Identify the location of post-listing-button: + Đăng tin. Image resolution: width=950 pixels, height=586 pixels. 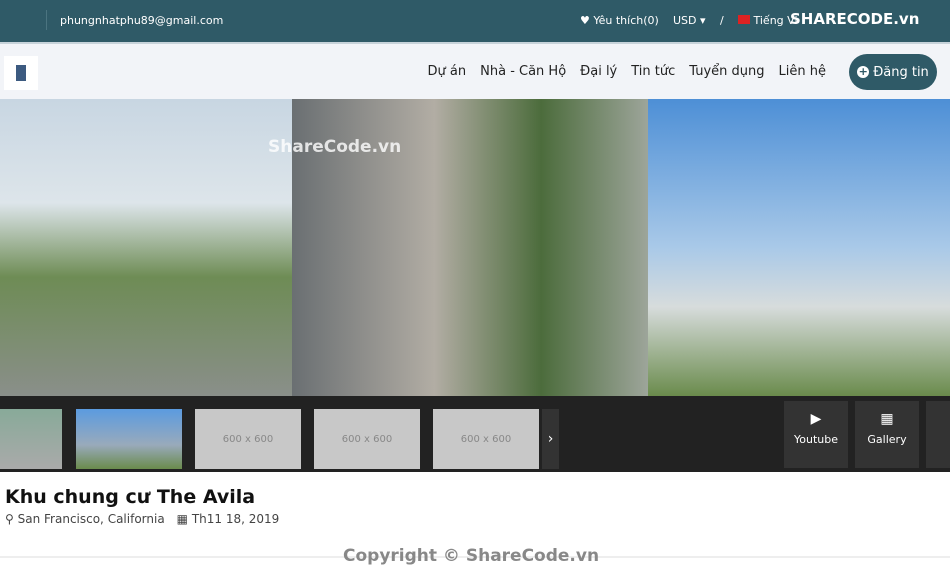
(893, 72).